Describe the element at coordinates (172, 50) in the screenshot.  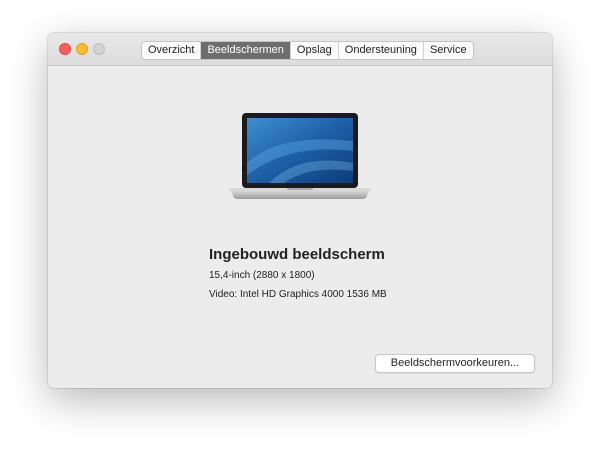
I see `tab-overzicht: Overzicht` at that location.